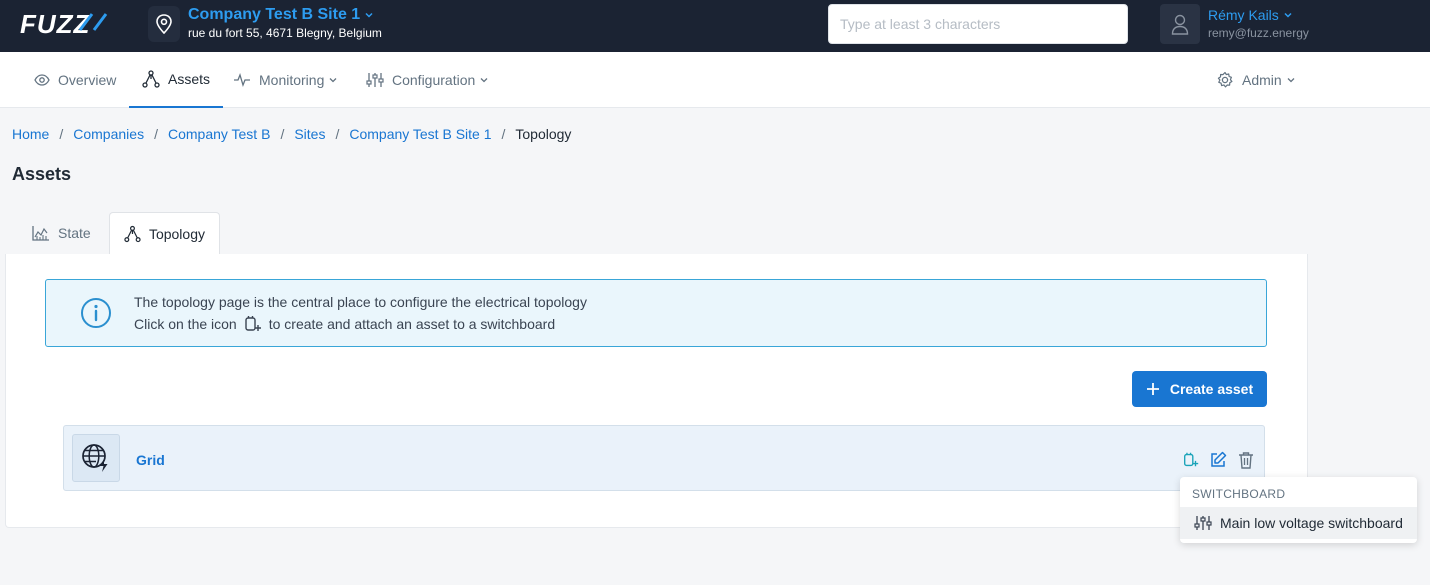 This screenshot has width=1430, height=585. What do you see at coordinates (1246, 460) in the screenshot?
I see `trash-icon` at bounding box center [1246, 460].